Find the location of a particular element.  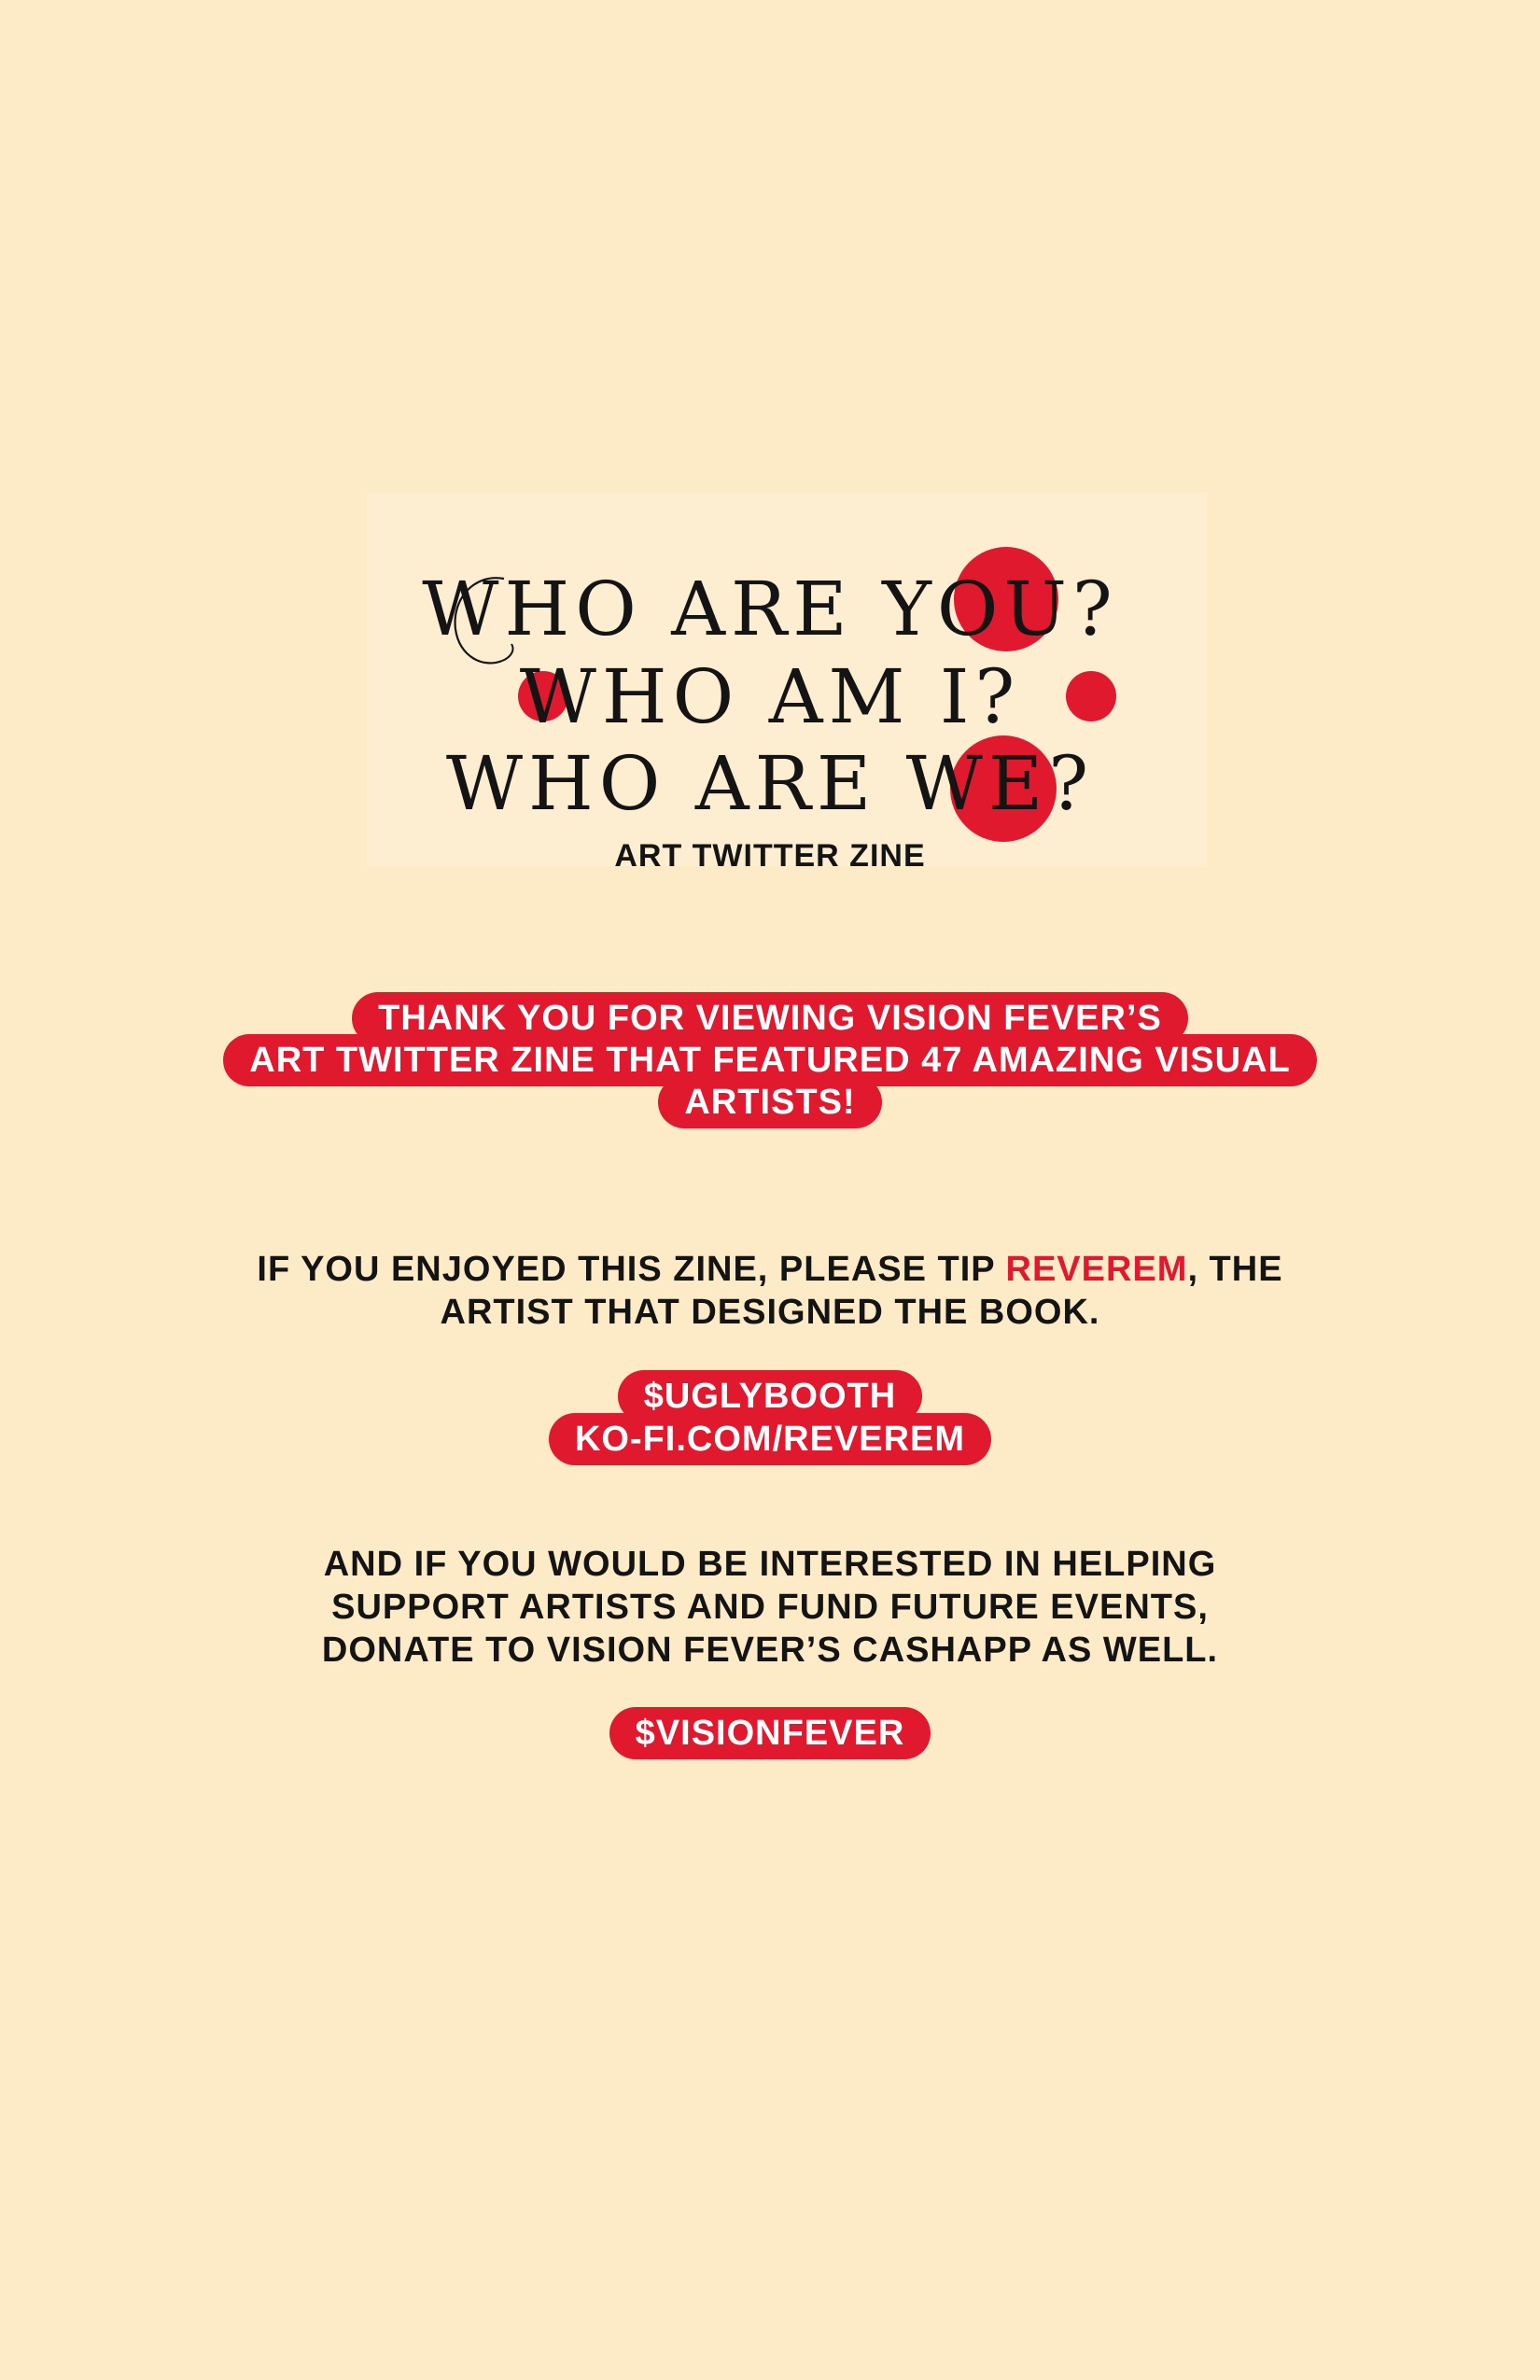

artist-name: REVEREM is located at coordinates (1096, 1269).